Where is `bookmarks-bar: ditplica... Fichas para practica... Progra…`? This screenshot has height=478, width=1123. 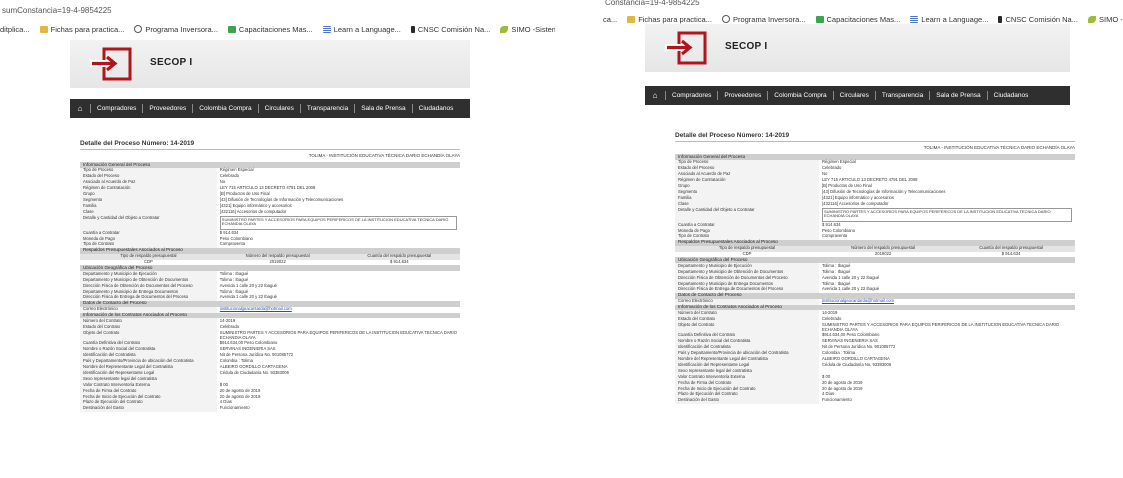 bookmarks-bar: ditplica... Fichas para practica... Progra… is located at coordinates (277, 29).